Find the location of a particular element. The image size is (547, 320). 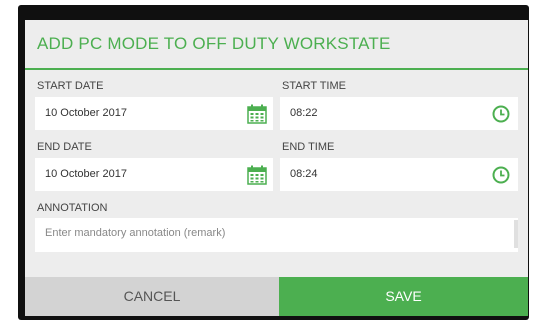

title-divider is located at coordinates (276, 69).